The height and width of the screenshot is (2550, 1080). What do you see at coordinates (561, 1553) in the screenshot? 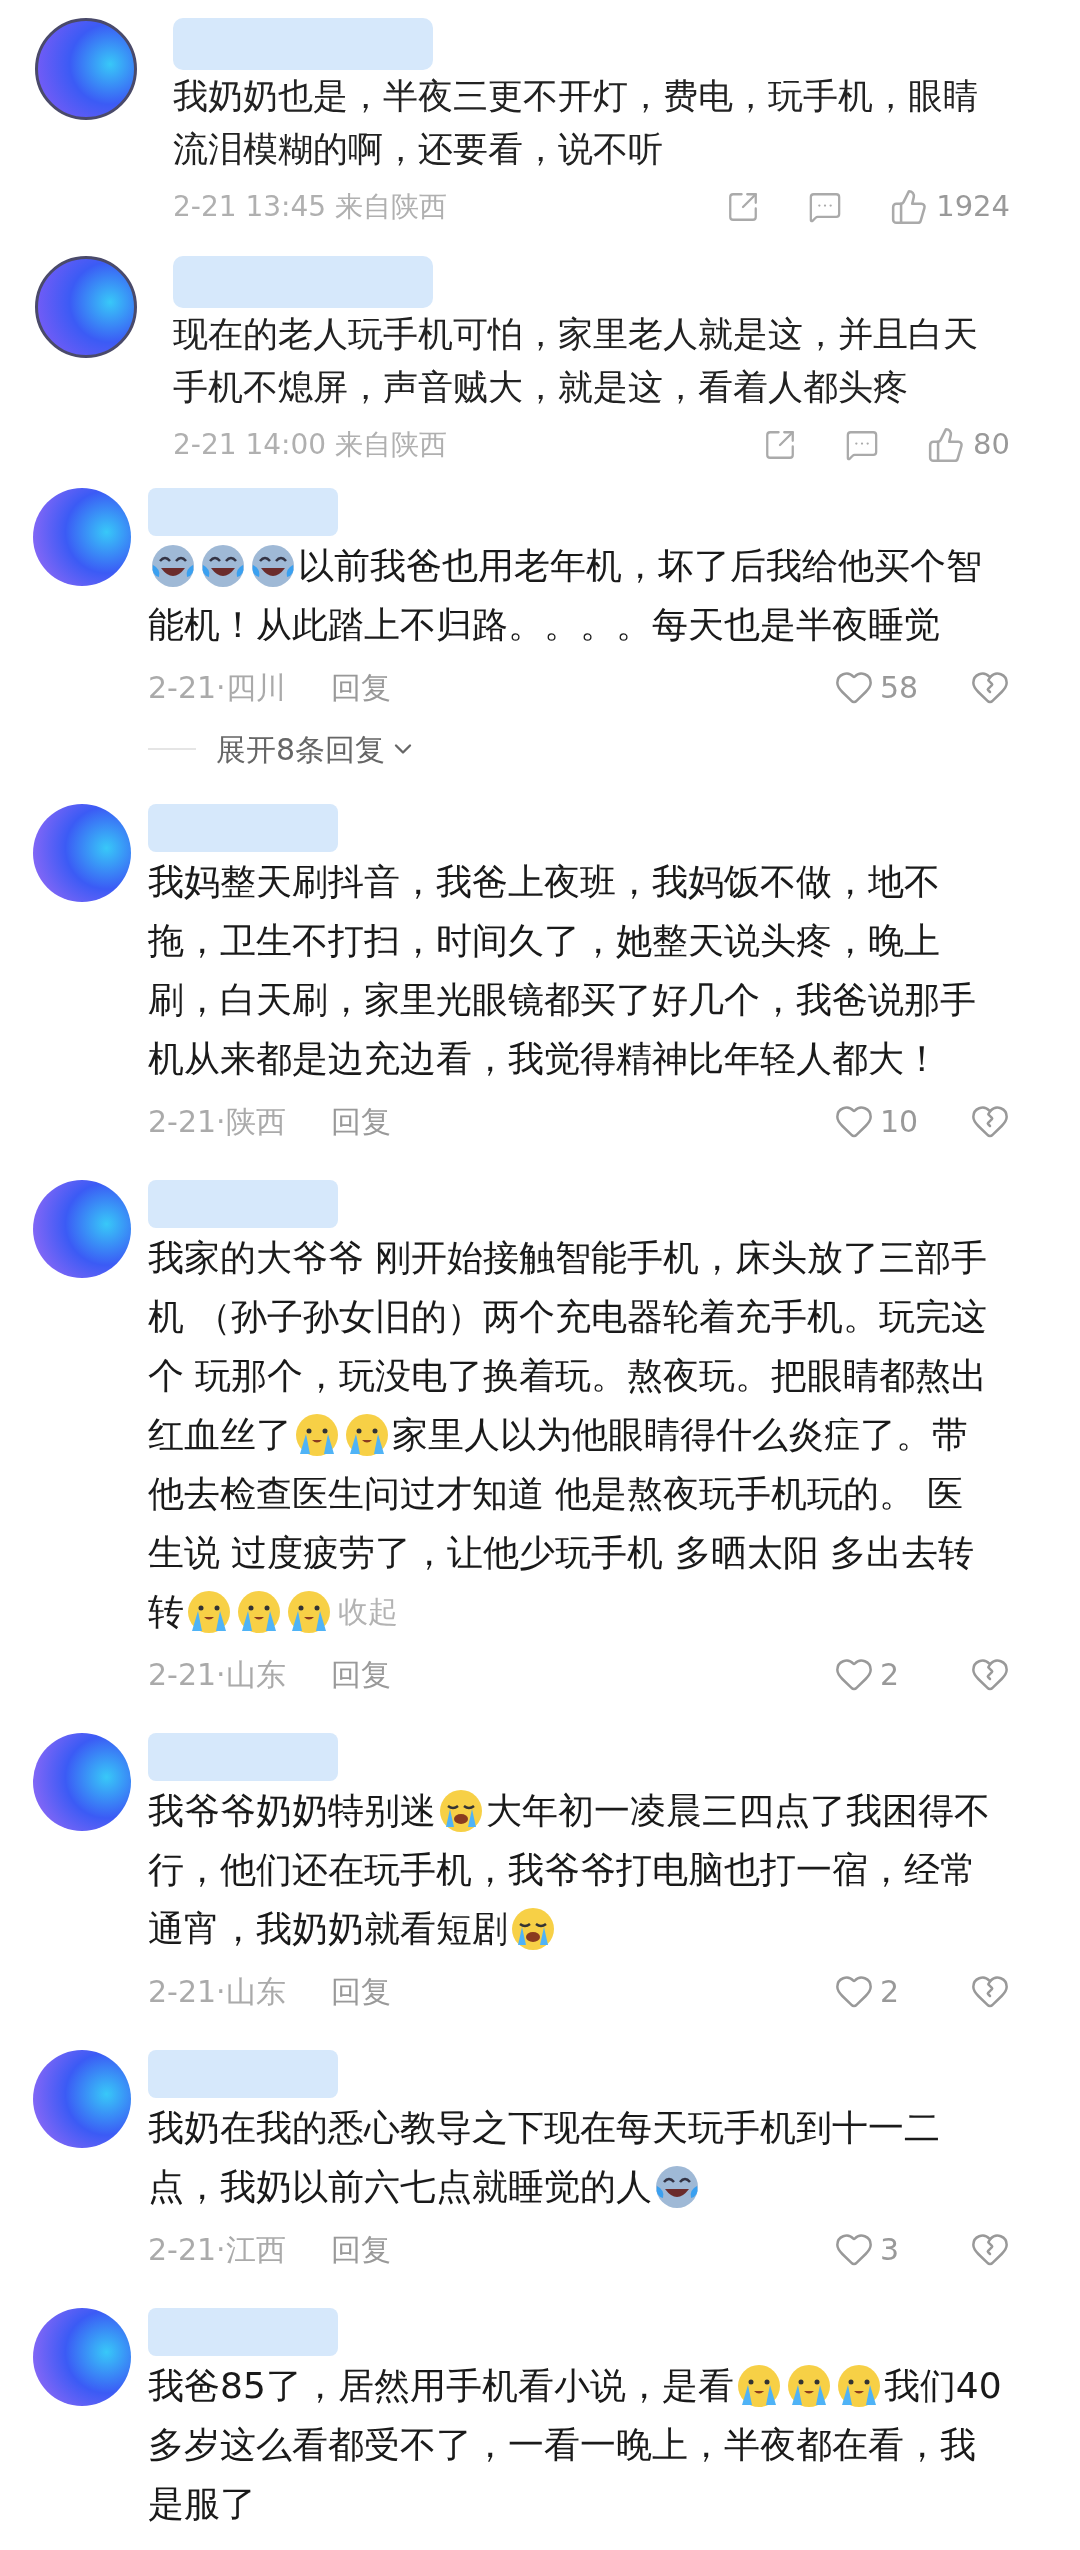
I see `comment-text: 生说 过度疲劳了，让他少玩手机 多晒太阳 多出去转` at bounding box center [561, 1553].